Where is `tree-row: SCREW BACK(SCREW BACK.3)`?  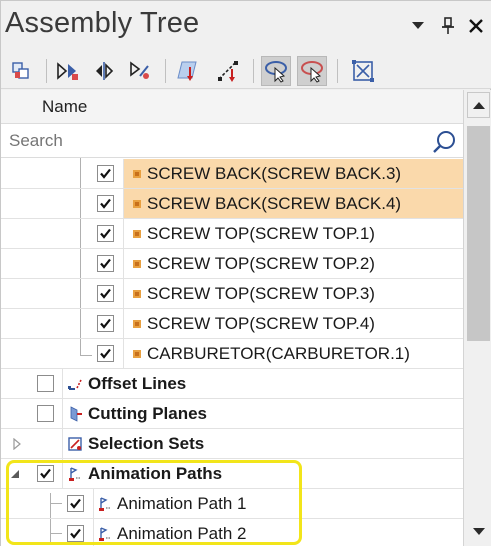 tree-row: SCREW BACK(SCREW BACK.3) is located at coordinates (232, 174).